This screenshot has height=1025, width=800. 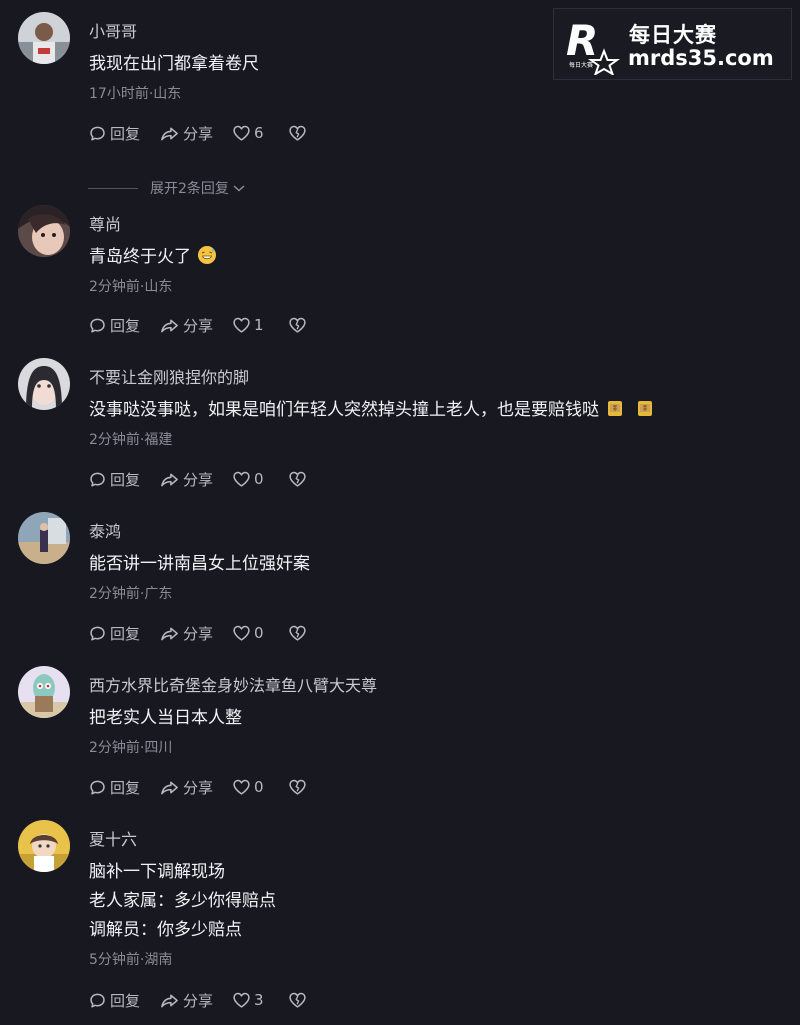 I want to click on like-count: 1, so click(x=259, y=325).